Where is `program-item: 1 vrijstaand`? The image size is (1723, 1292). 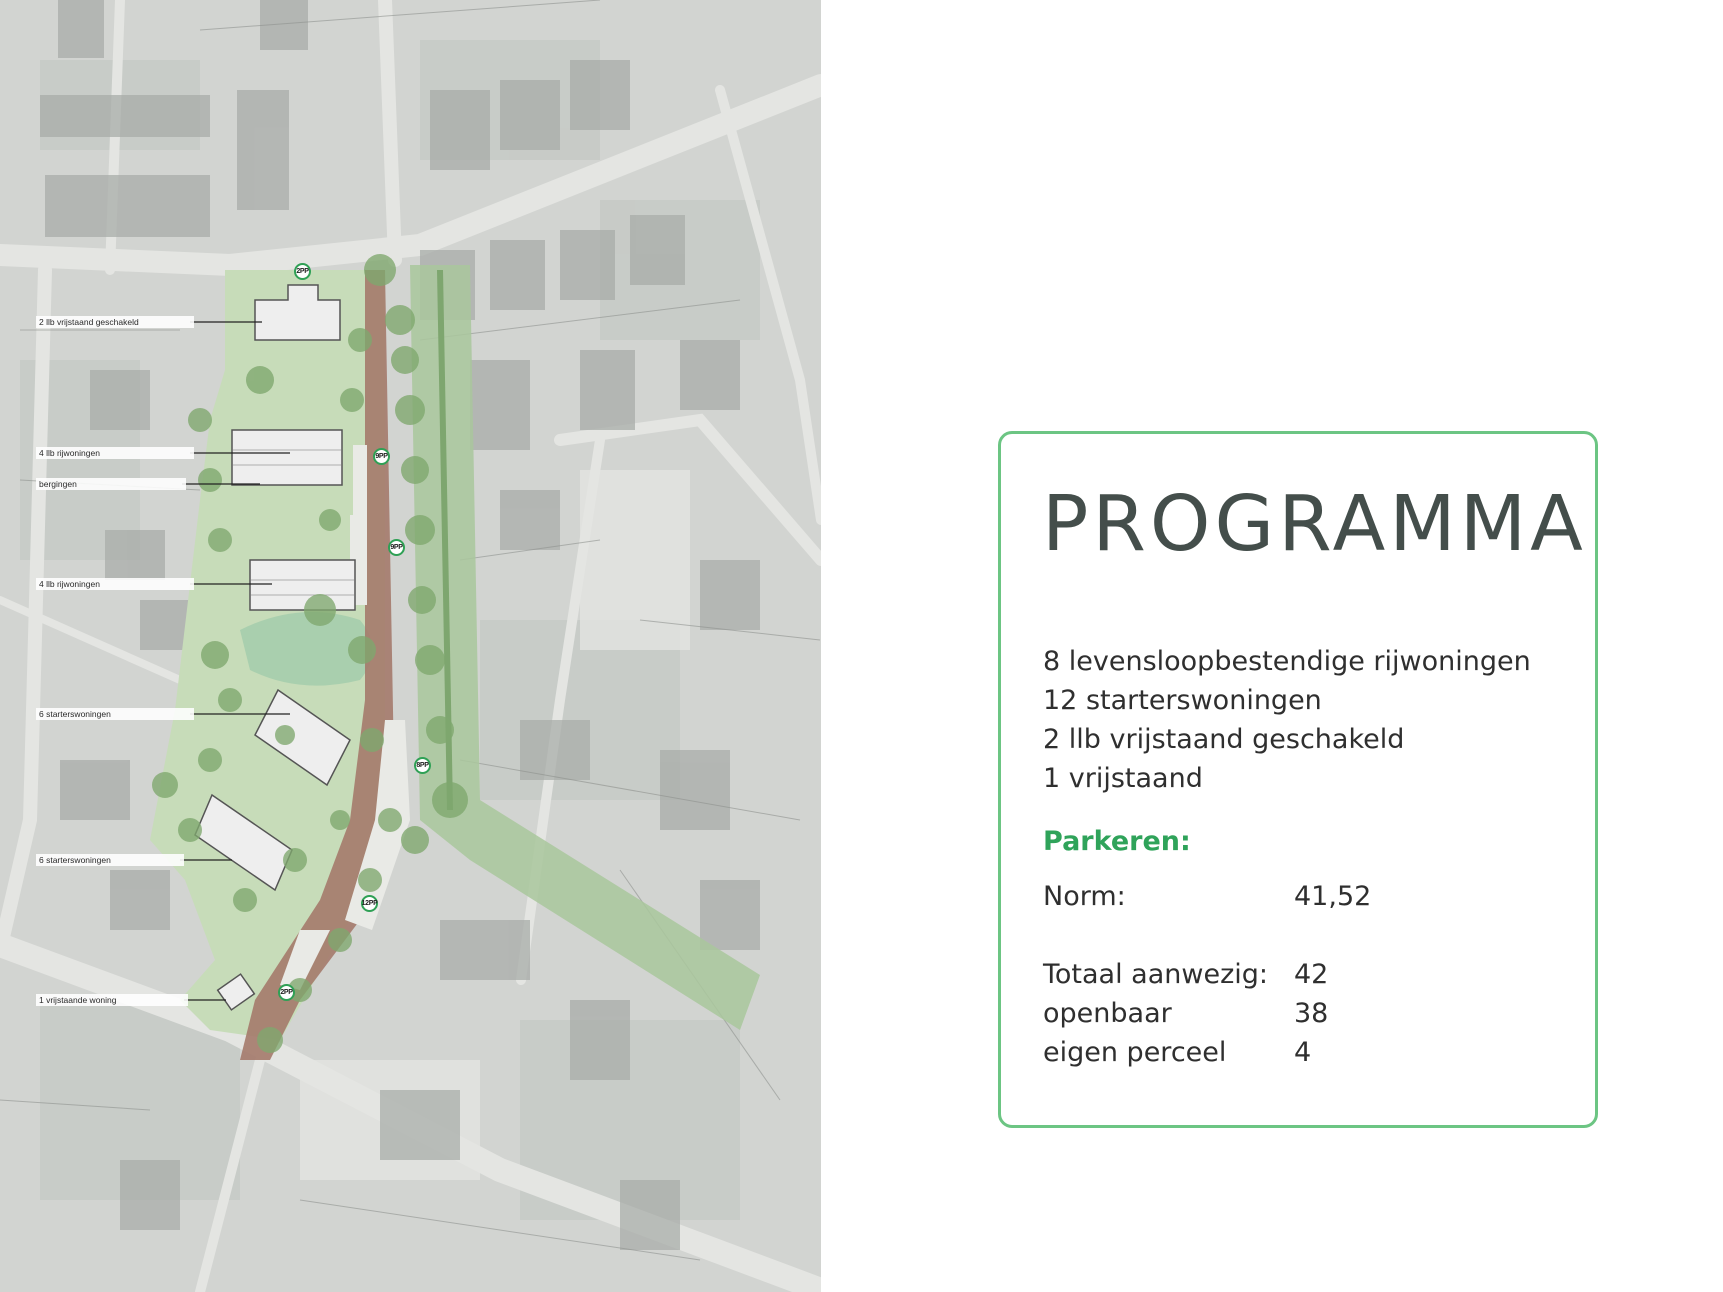 program-item: 1 vrijstaand is located at coordinates (1123, 778).